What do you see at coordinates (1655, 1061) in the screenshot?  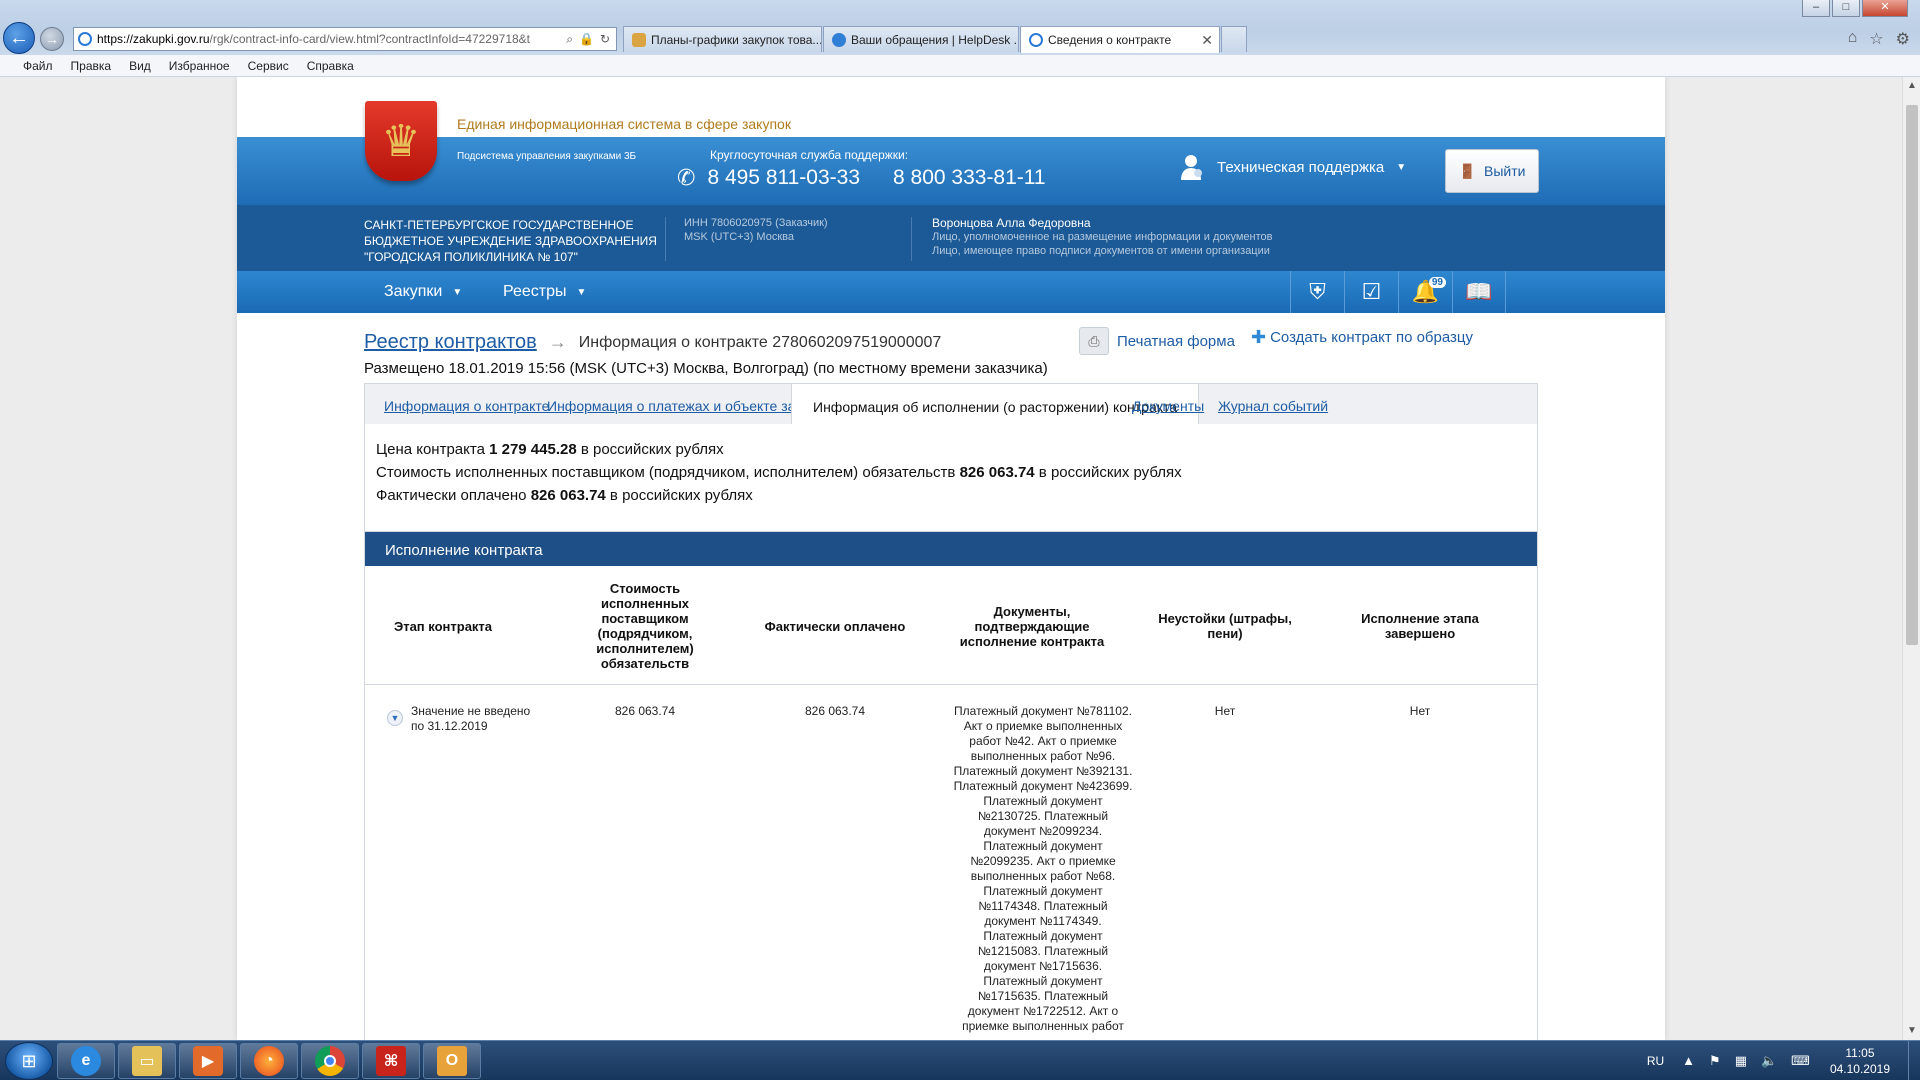 I see `language-indicator: RU` at bounding box center [1655, 1061].